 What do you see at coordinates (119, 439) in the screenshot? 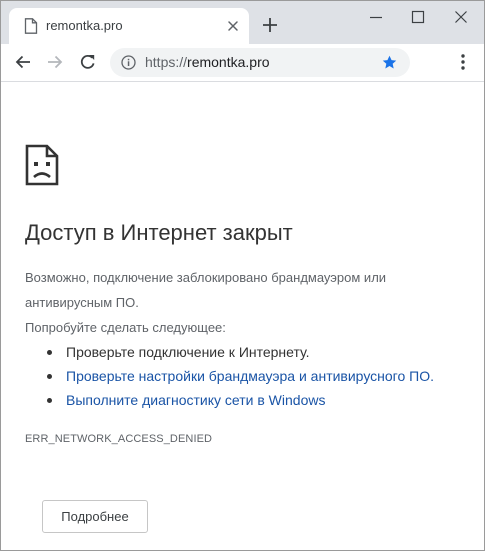
I see `error-code: ERR_NETWORK_ACCESS_DENIED` at bounding box center [119, 439].